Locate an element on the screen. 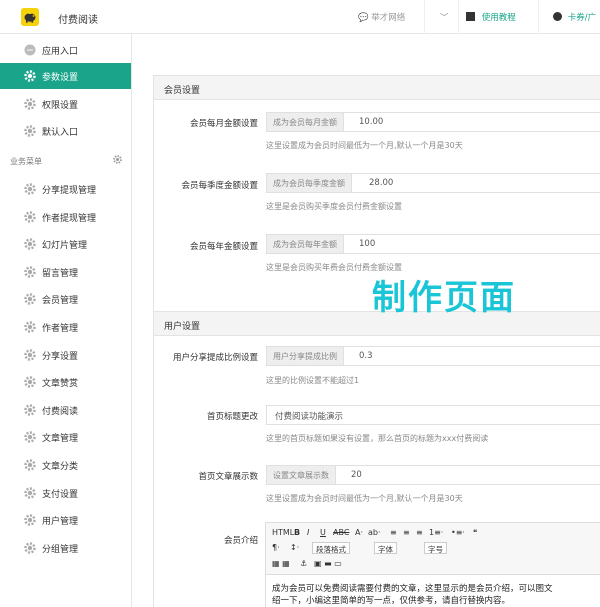  toolbar-button: HTML is located at coordinates (283, 532).